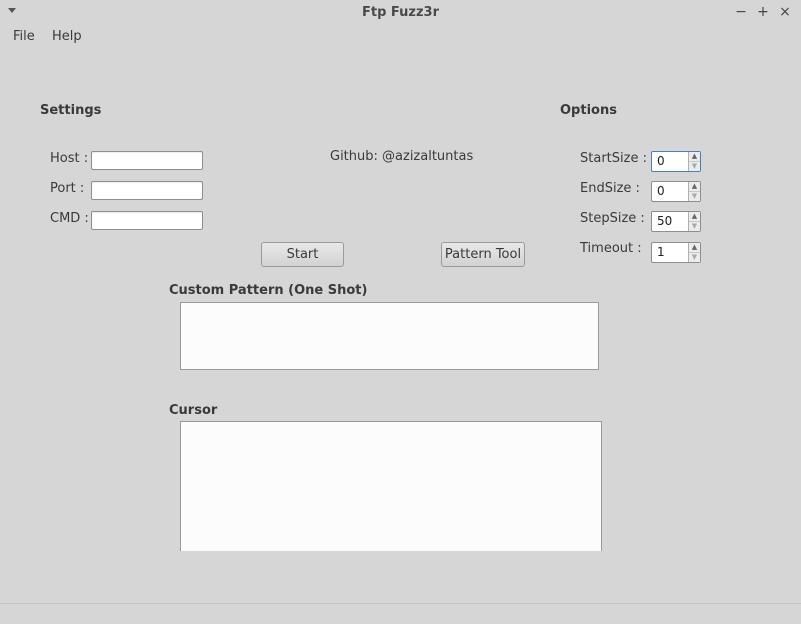 This screenshot has height=624, width=801. What do you see at coordinates (147, 160) in the screenshot?
I see `host-input` at bounding box center [147, 160].